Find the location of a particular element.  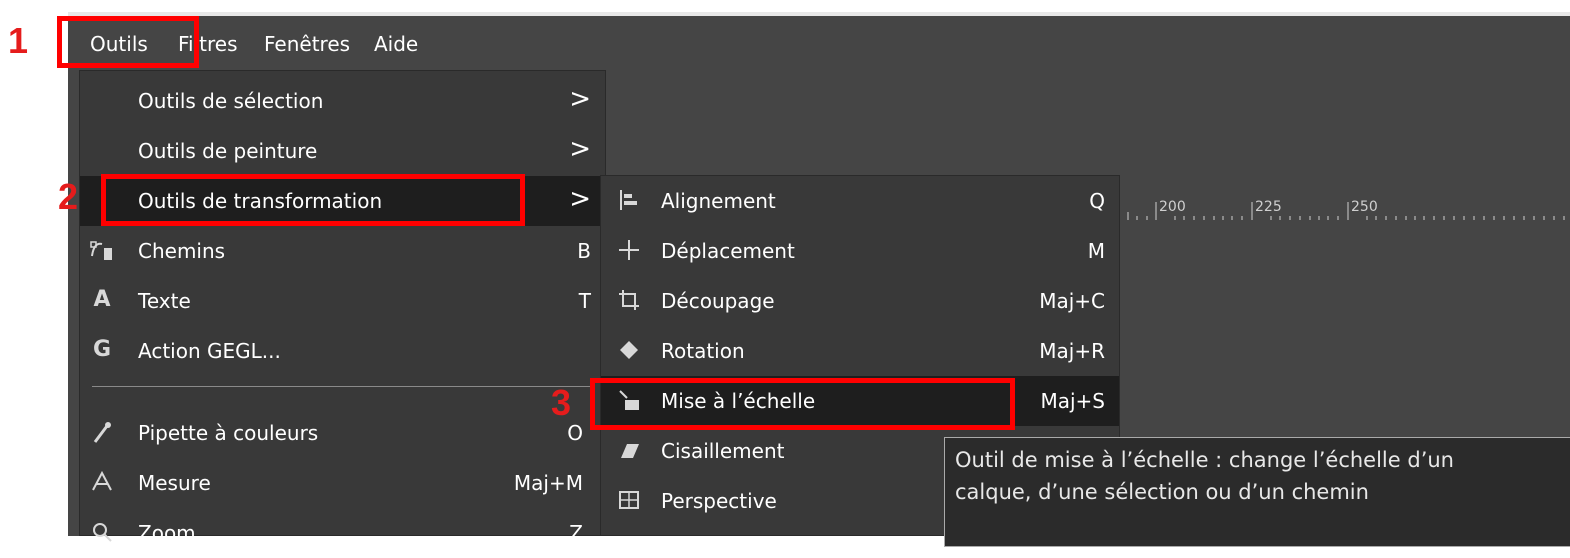

shortcut-label: Maj+C is located at coordinates (1072, 301).